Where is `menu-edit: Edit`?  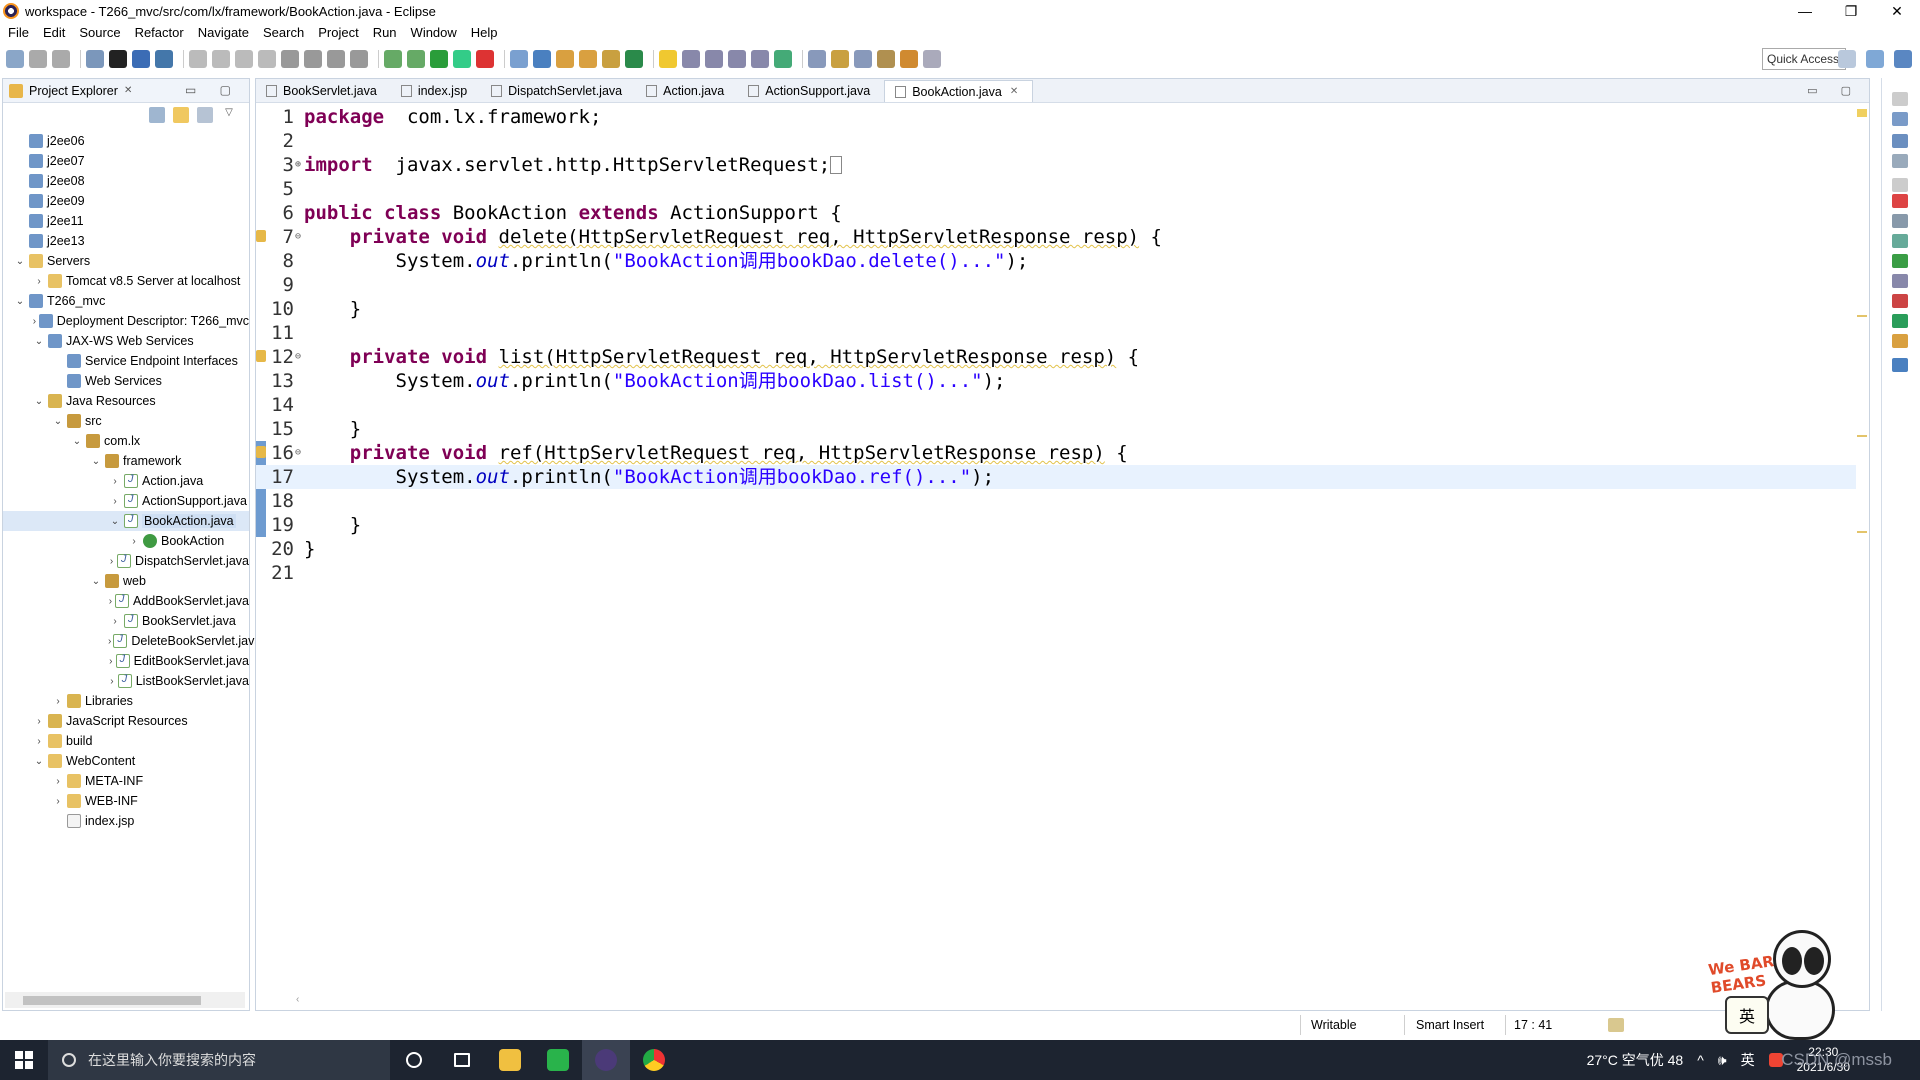 menu-edit: Edit is located at coordinates (54, 32).